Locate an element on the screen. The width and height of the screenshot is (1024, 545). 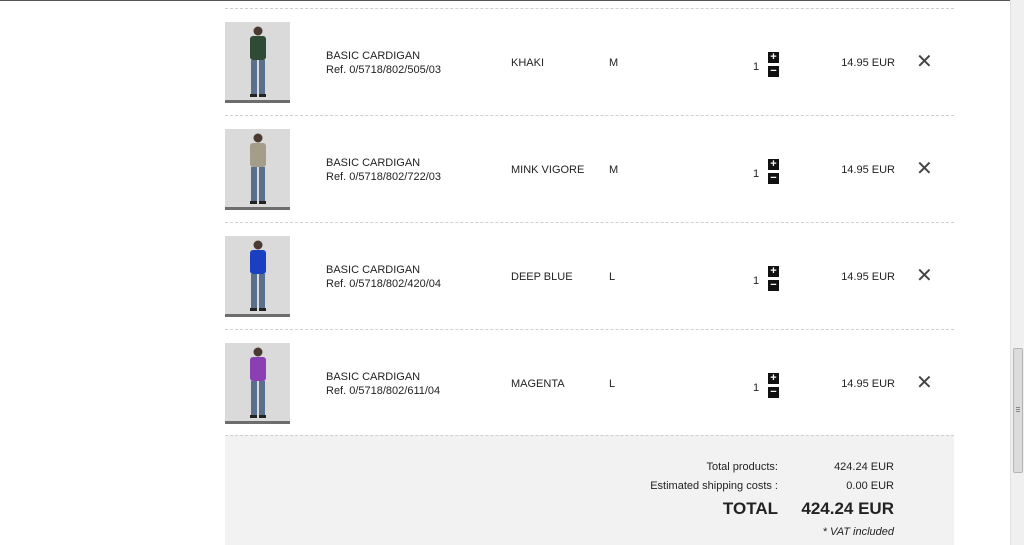
product-name-block: BASIC CARDIGAN Ref. 0/5718/802/611/04 is located at coordinates (383, 384).